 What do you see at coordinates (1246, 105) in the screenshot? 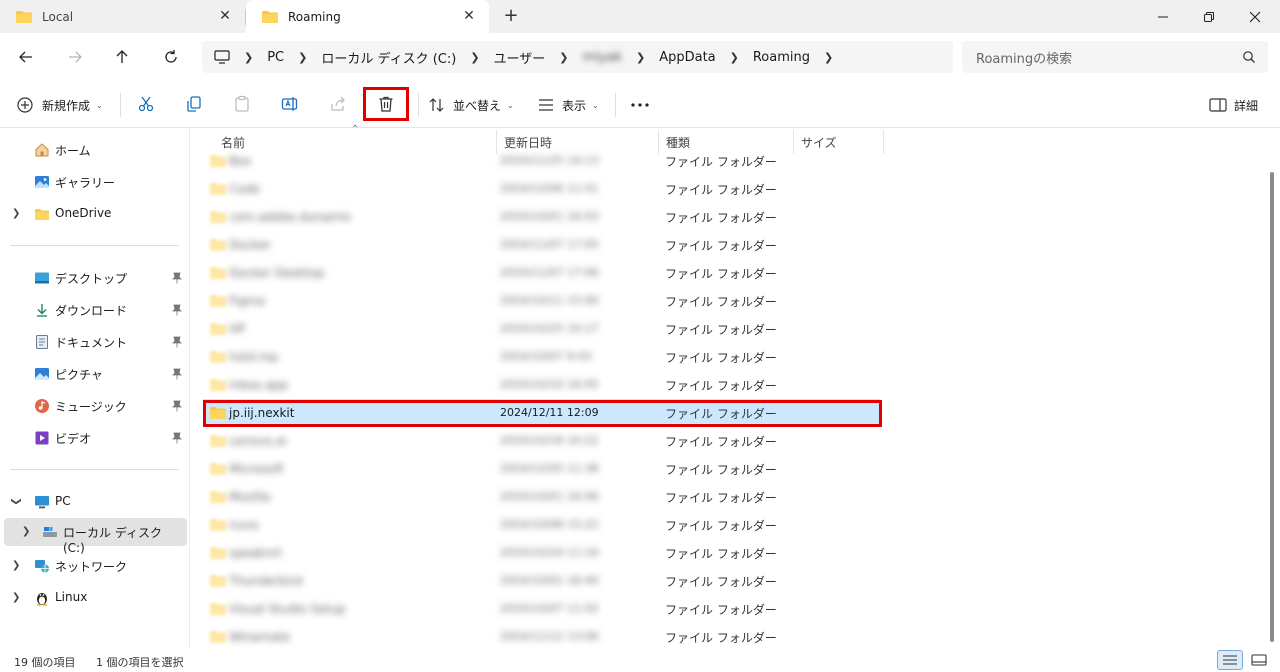
I see `details-label: 詳細` at bounding box center [1246, 105].